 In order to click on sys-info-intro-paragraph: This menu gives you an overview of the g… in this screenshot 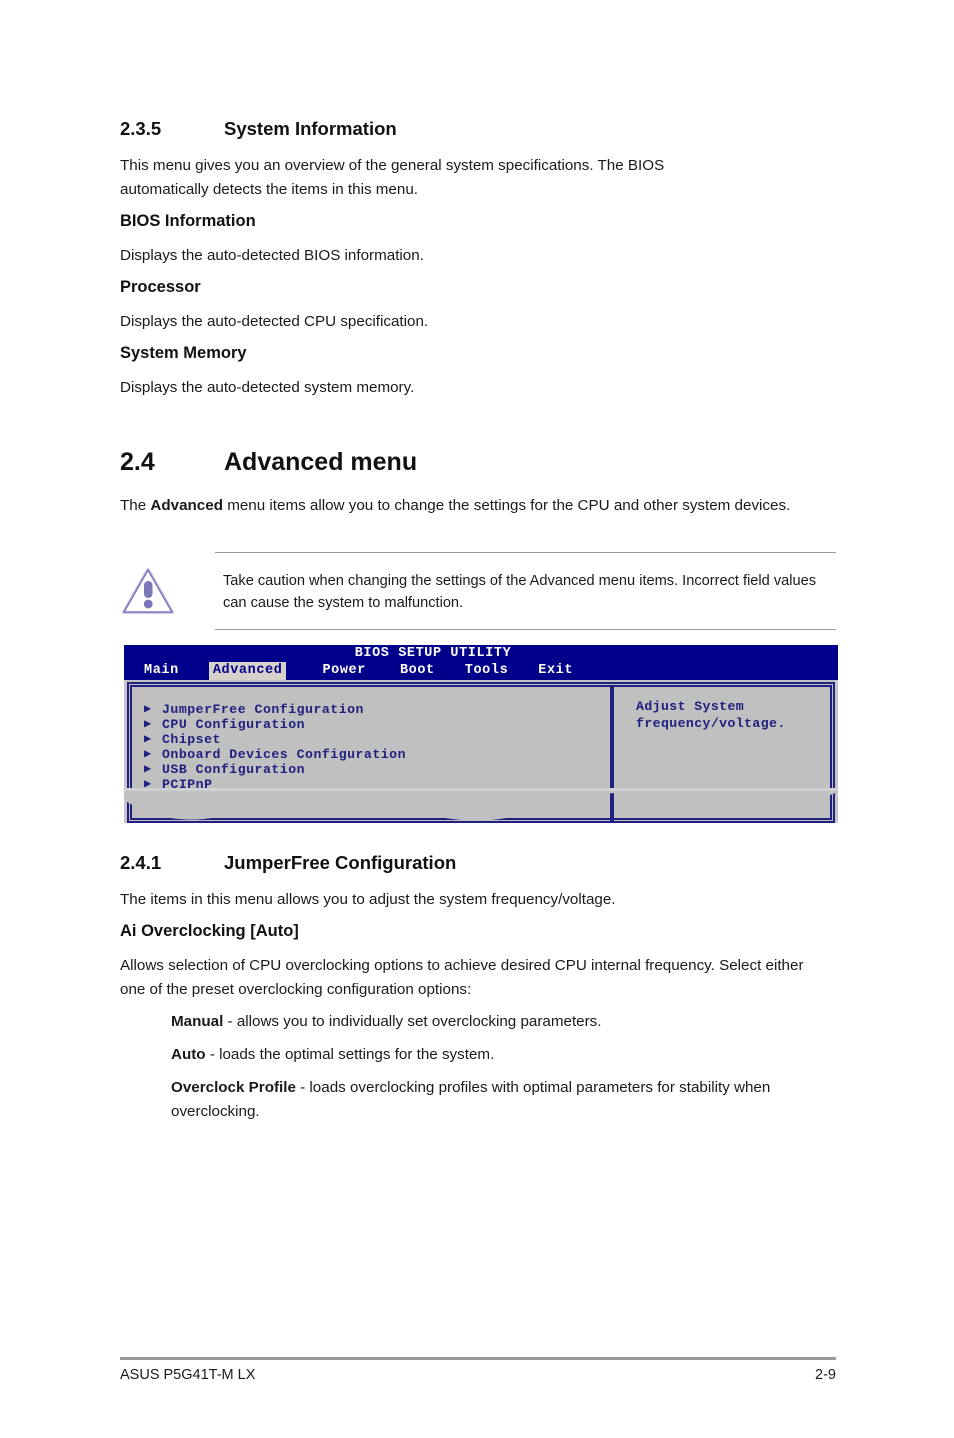, I will do `click(392, 177)`.